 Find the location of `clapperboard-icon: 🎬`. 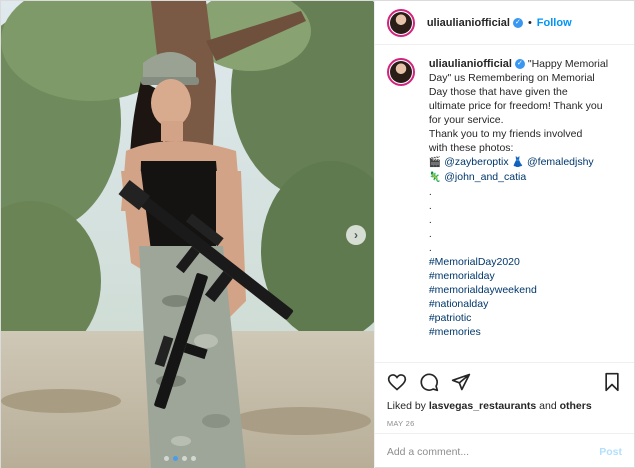

clapperboard-icon: 🎬 is located at coordinates (435, 162).